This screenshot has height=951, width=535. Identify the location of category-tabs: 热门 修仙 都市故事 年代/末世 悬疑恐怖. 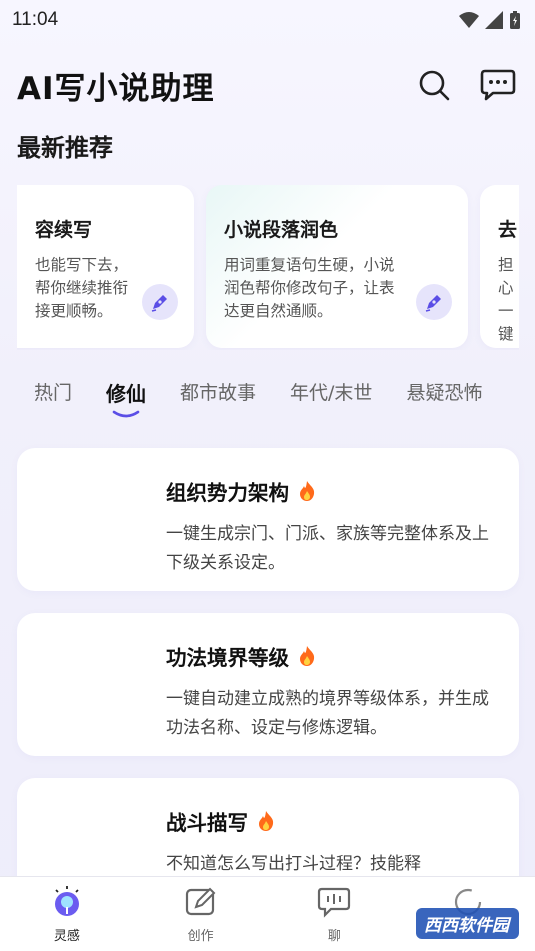
(276, 397).